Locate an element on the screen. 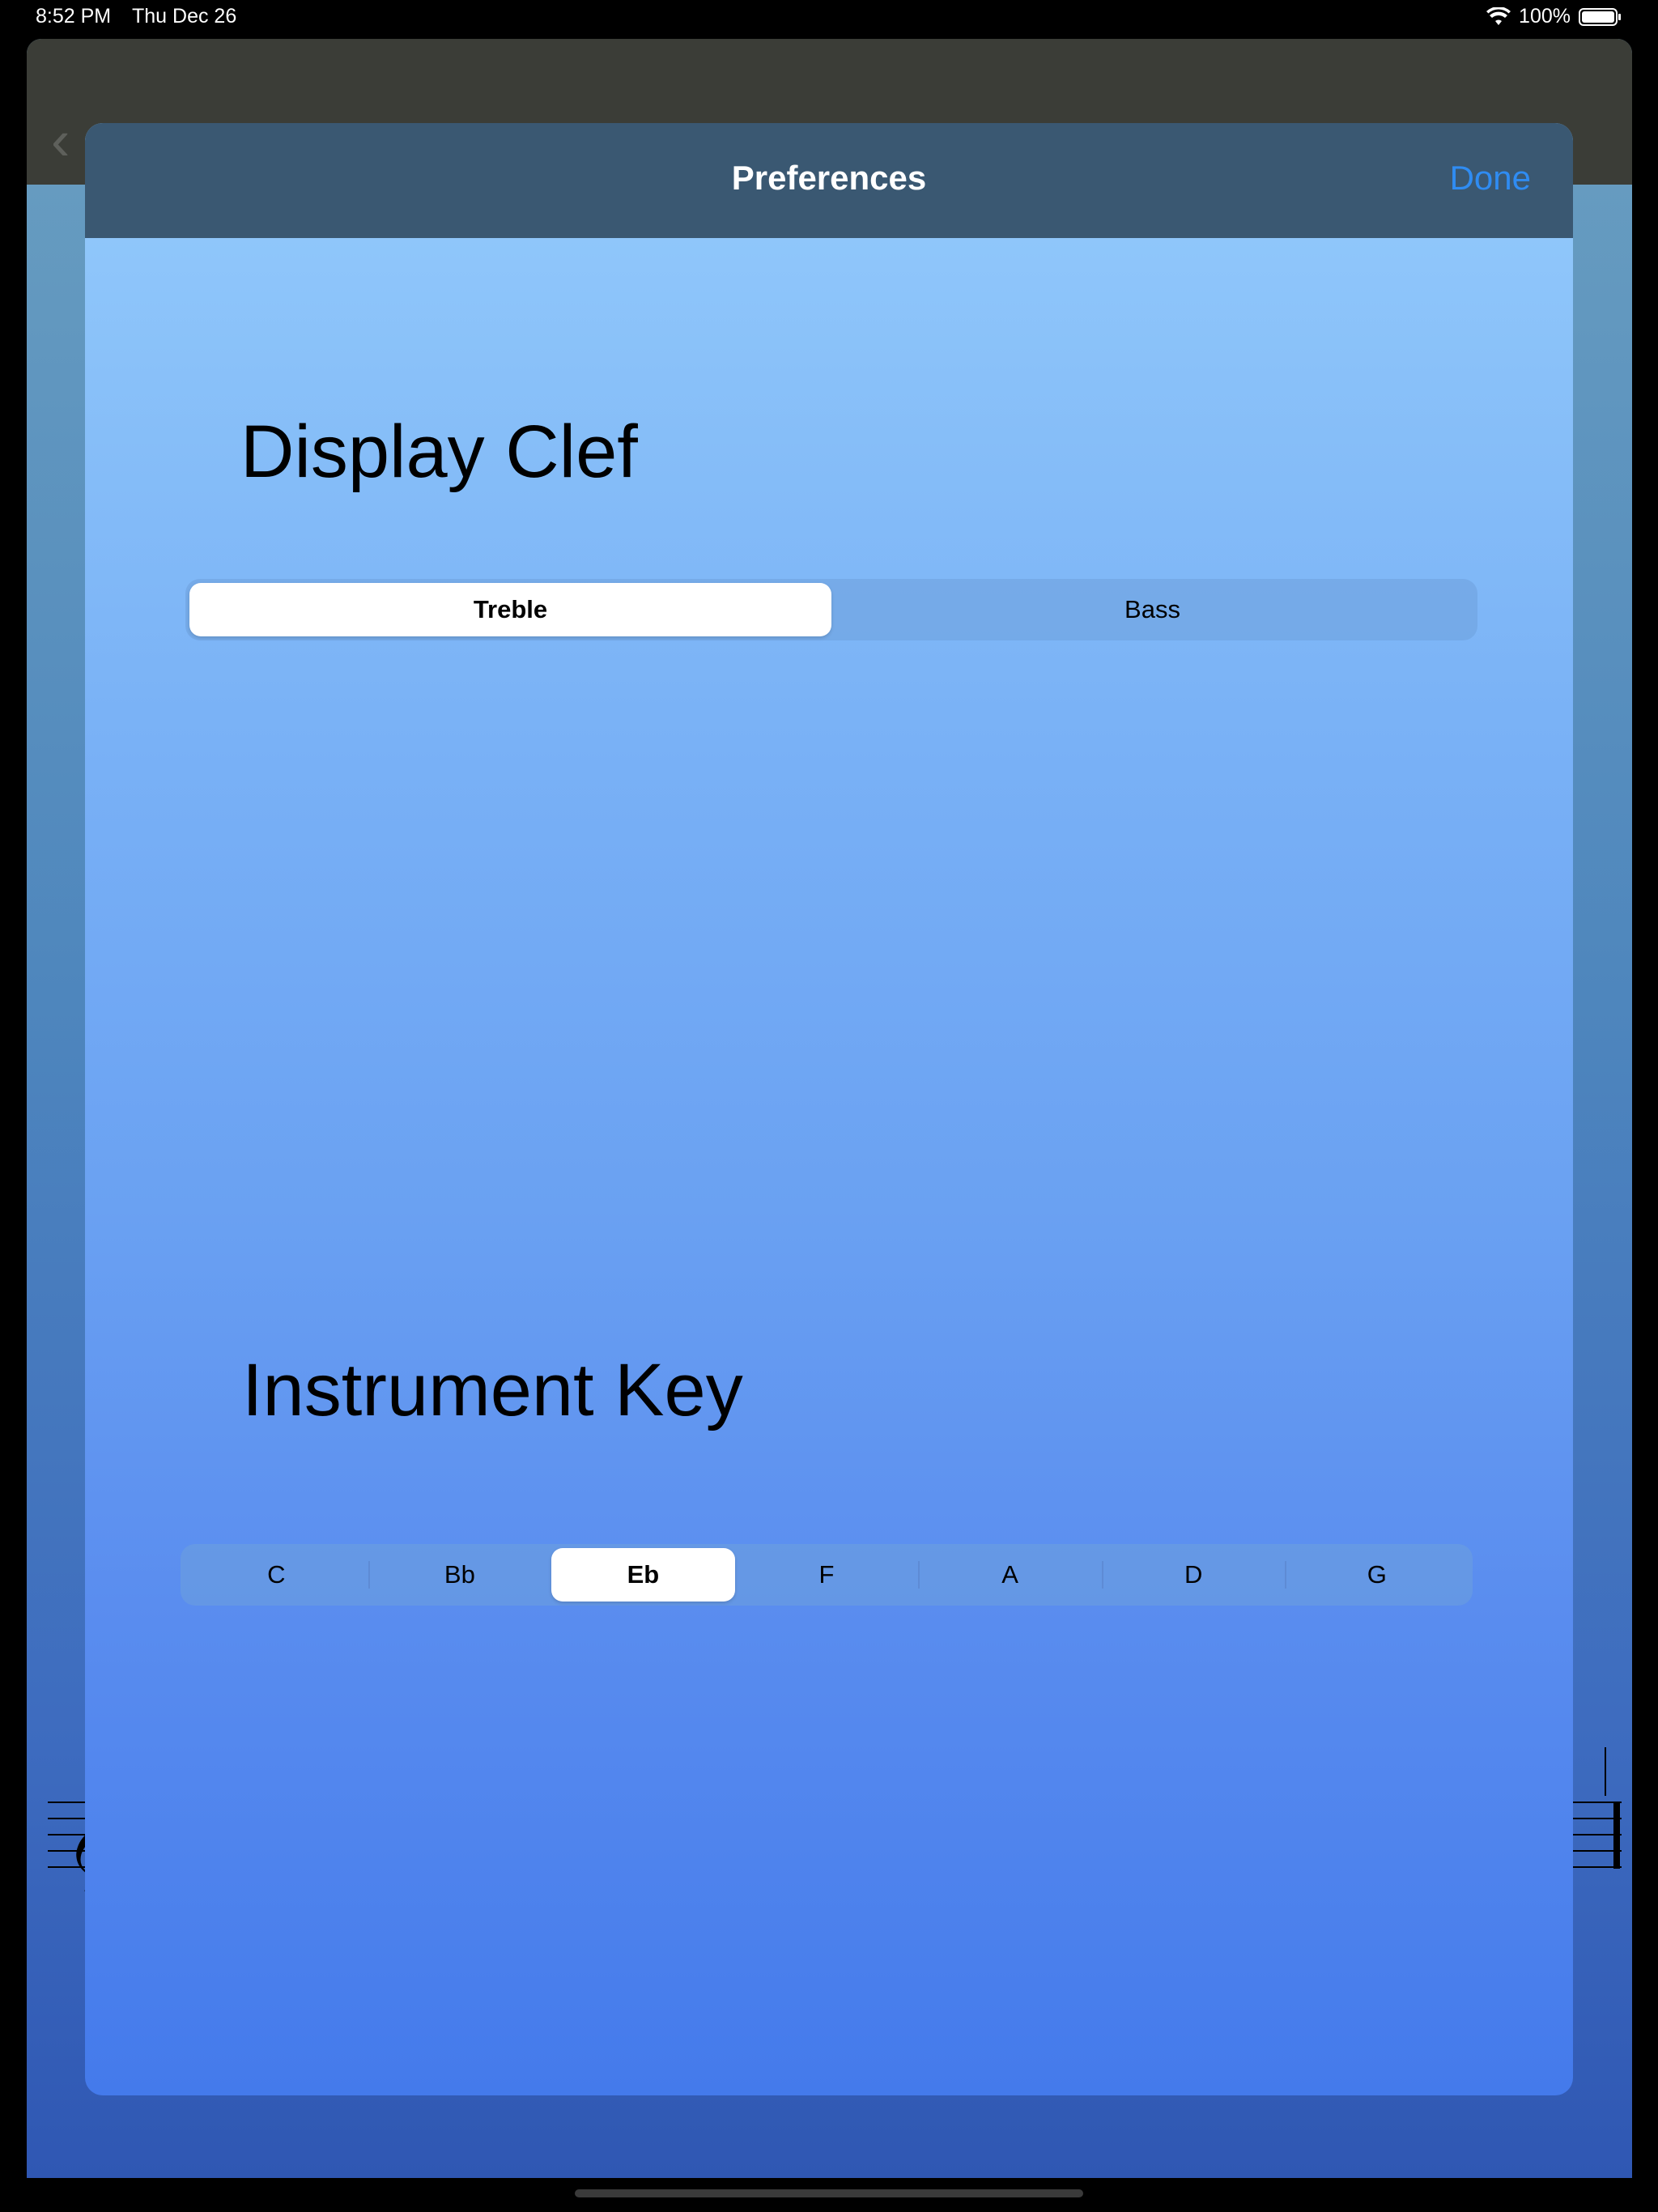  modal-header: Preferences Done is located at coordinates (829, 181).